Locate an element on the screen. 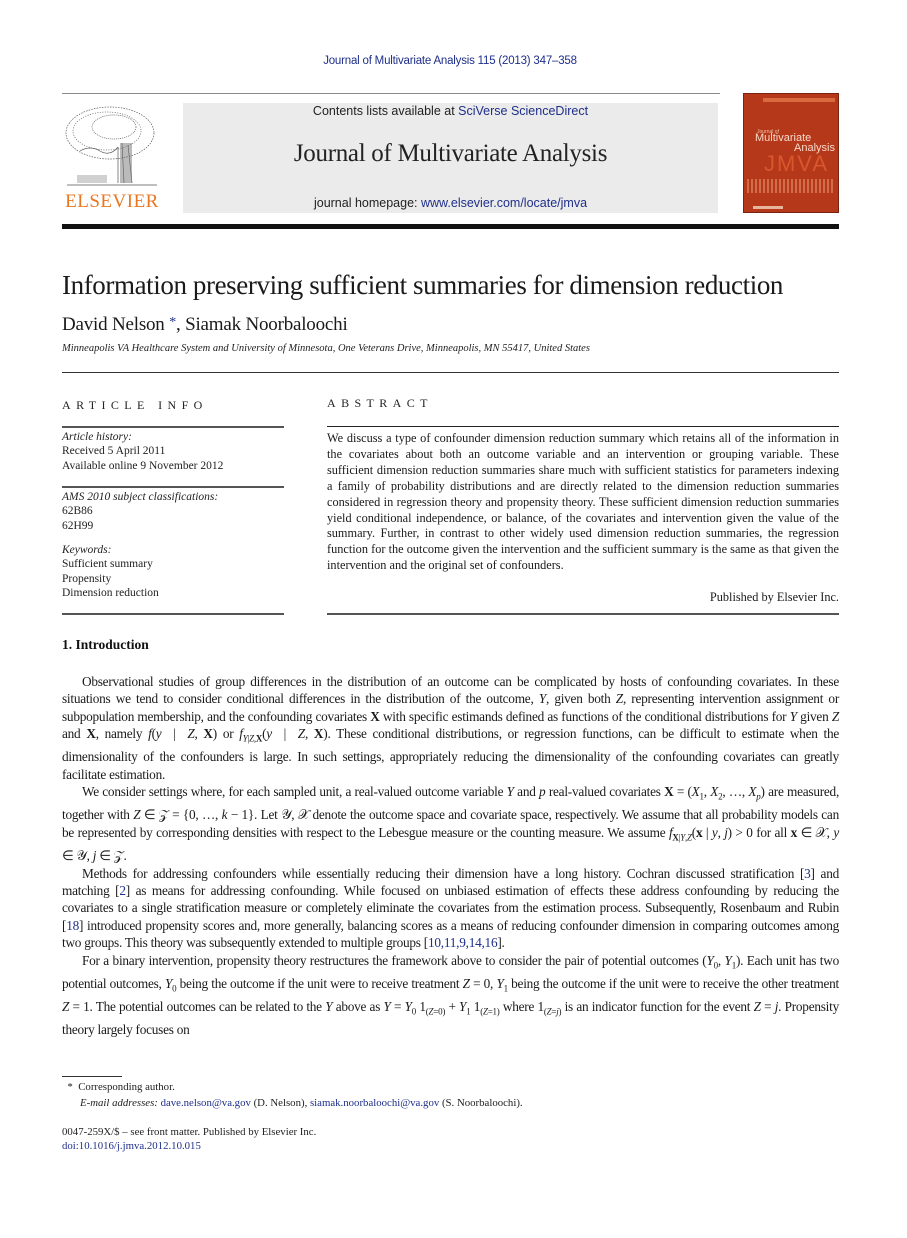 Image resolution: width=907 pixels, height=1238 pixels. email-link: dave.nelson@va.gov is located at coordinates (206, 1103).